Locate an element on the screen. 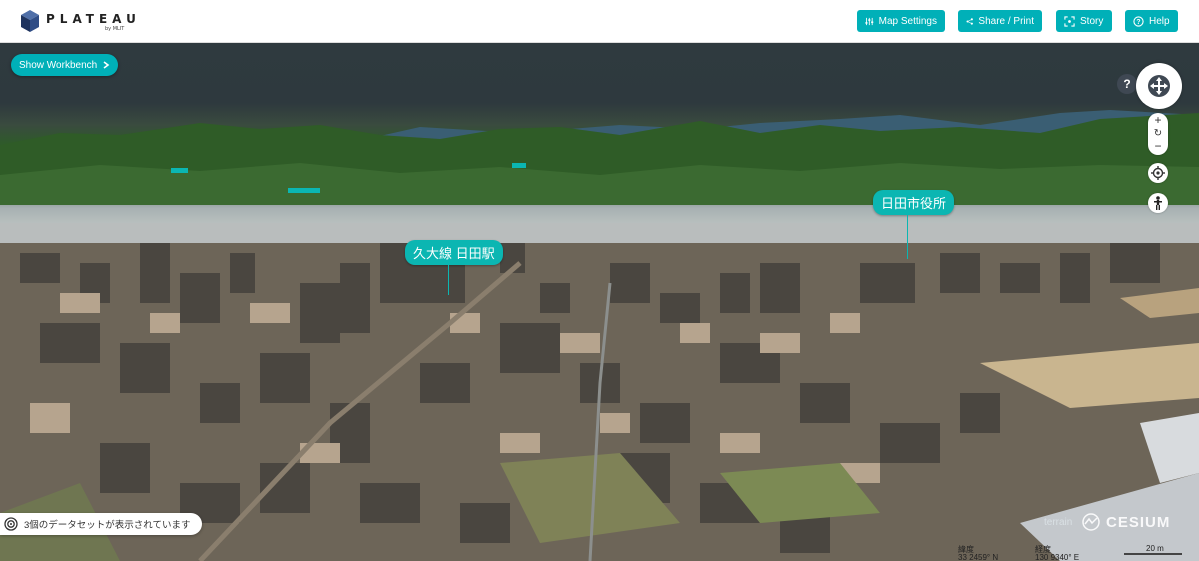  story-icon is located at coordinates (1069, 21).